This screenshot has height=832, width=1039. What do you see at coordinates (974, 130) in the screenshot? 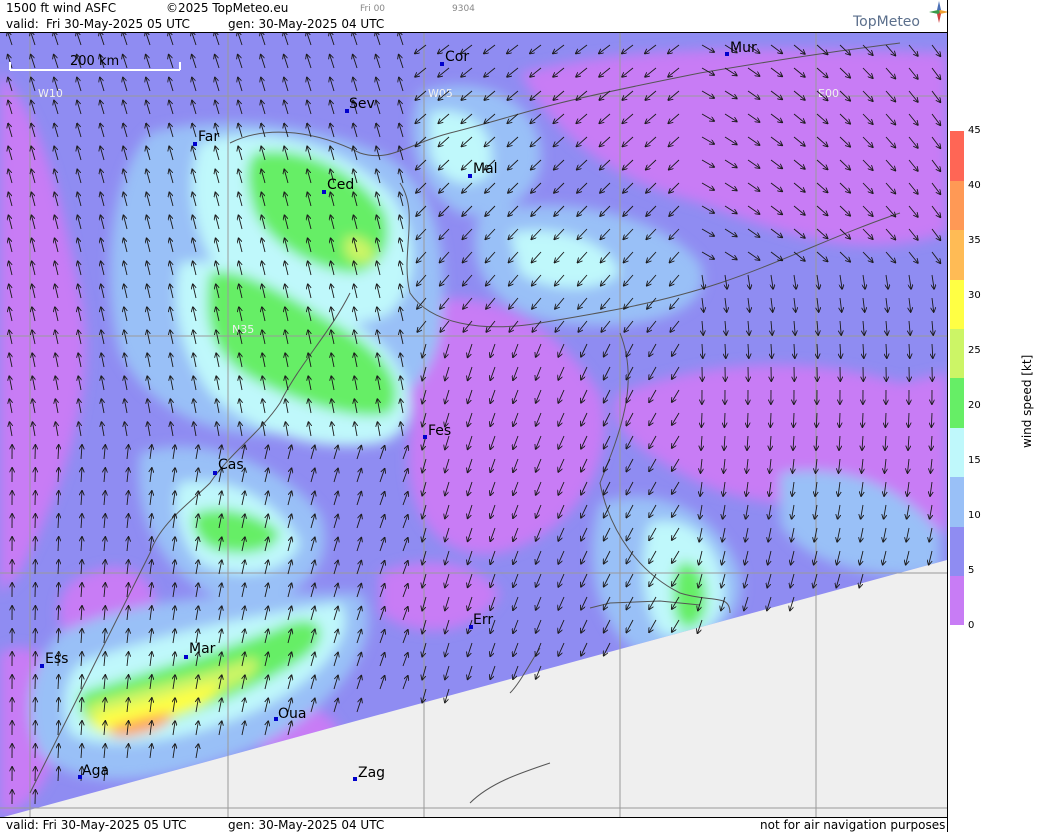
I see `legend-tick: 45` at bounding box center [974, 130].